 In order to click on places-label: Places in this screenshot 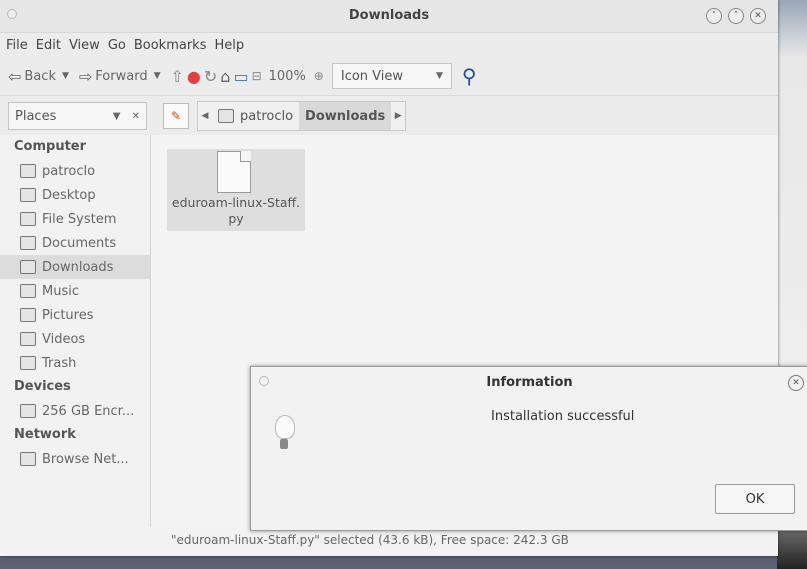, I will do `click(36, 116)`.